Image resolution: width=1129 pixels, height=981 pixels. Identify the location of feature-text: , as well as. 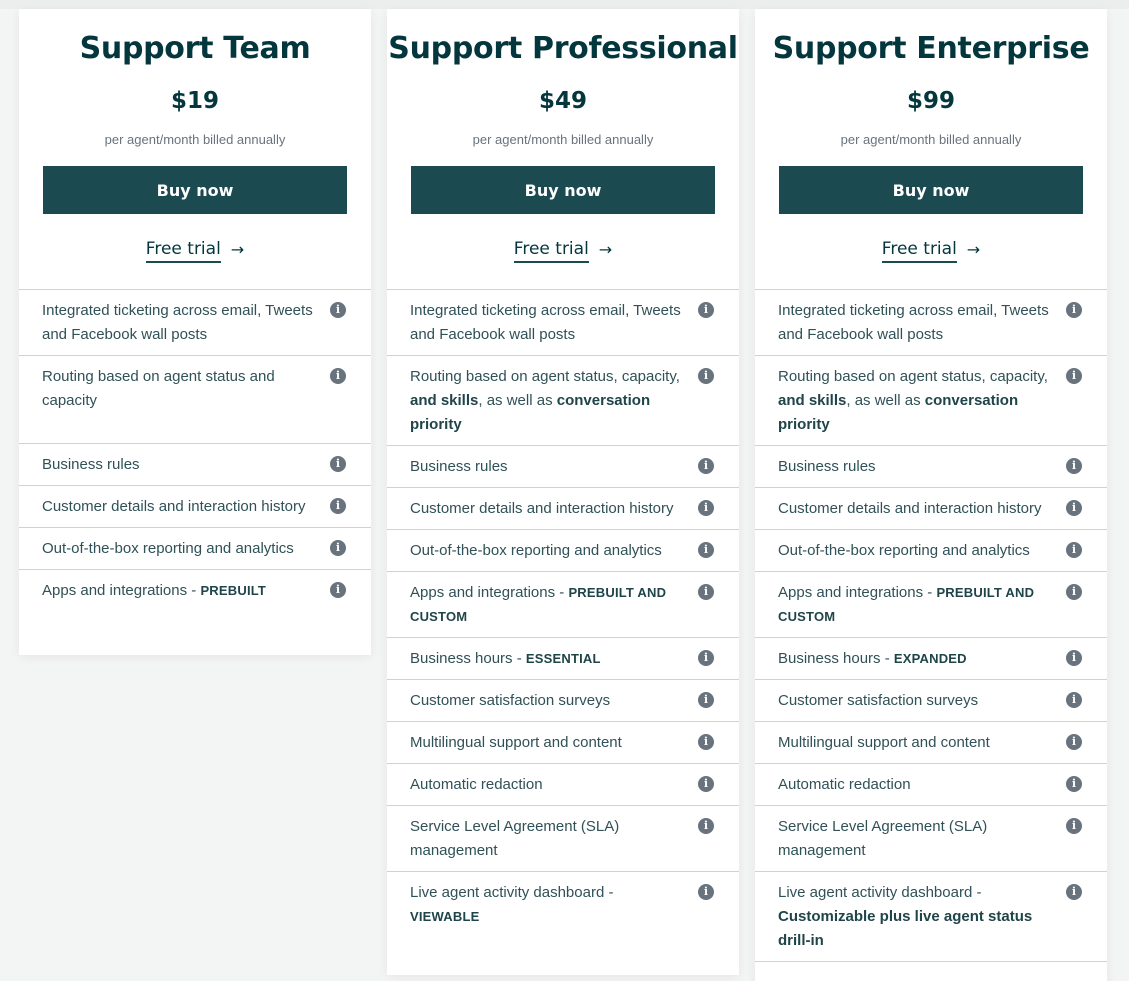
(517, 400).